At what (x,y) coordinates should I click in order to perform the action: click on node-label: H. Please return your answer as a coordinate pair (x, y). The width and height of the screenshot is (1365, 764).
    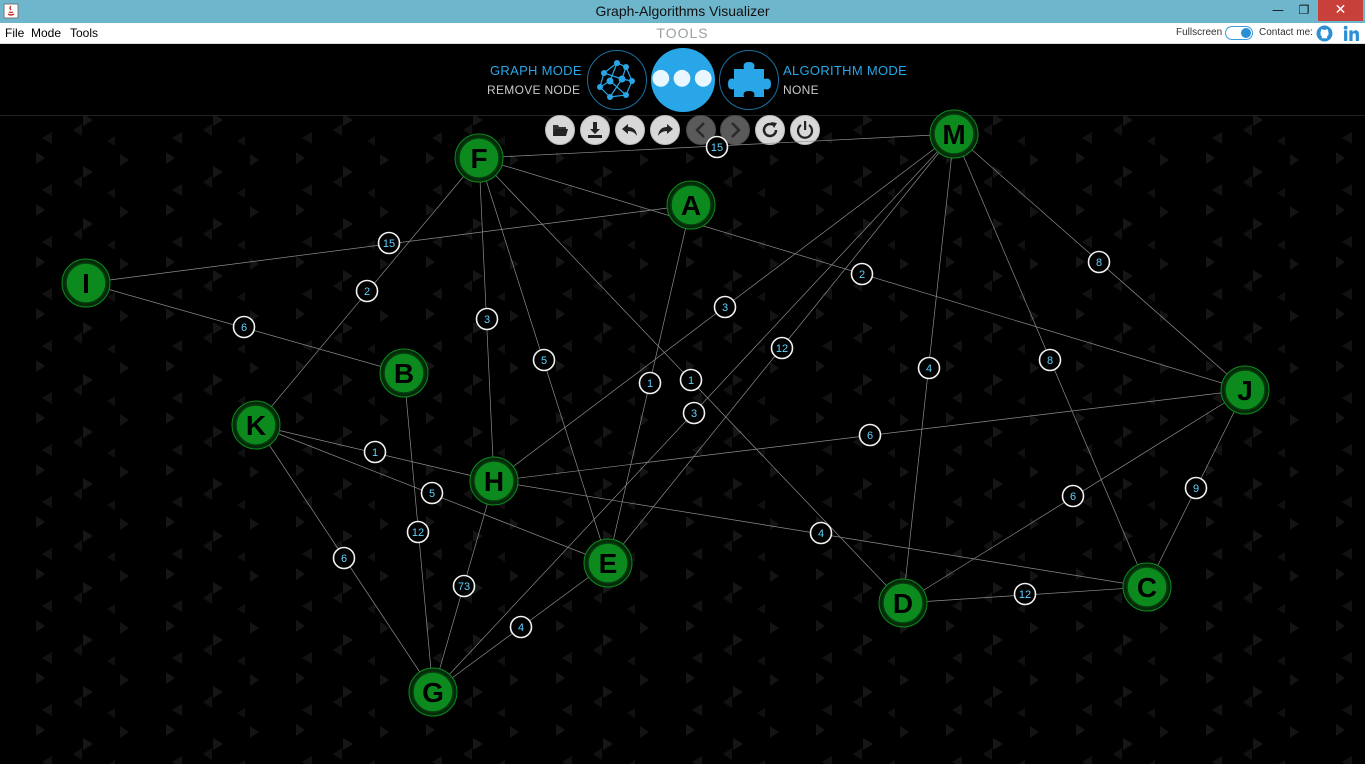
    Looking at the image, I should click on (494, 481).